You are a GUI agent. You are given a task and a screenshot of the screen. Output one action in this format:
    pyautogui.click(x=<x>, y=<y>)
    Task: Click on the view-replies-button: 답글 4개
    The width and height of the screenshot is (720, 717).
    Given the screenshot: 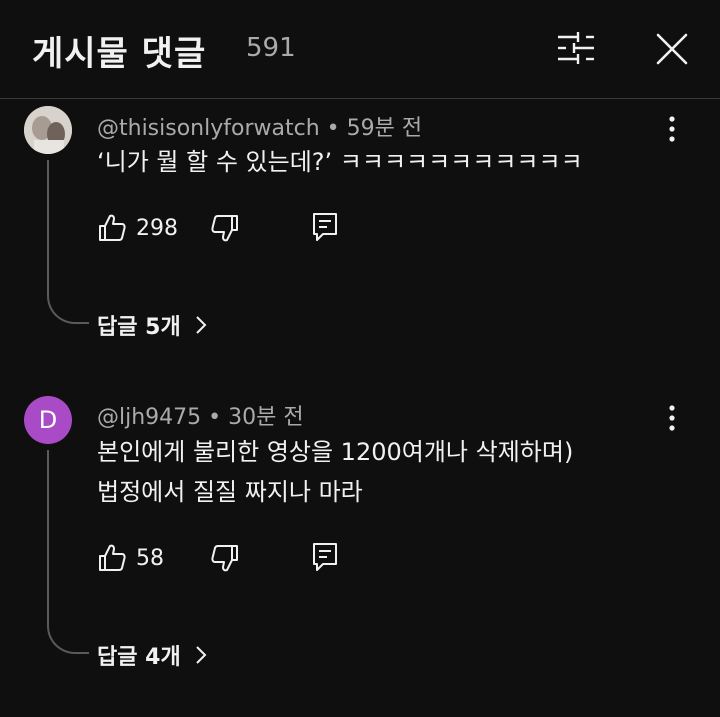 What is the action you would take?
    pyautogui.click(x=152, y=655)
    